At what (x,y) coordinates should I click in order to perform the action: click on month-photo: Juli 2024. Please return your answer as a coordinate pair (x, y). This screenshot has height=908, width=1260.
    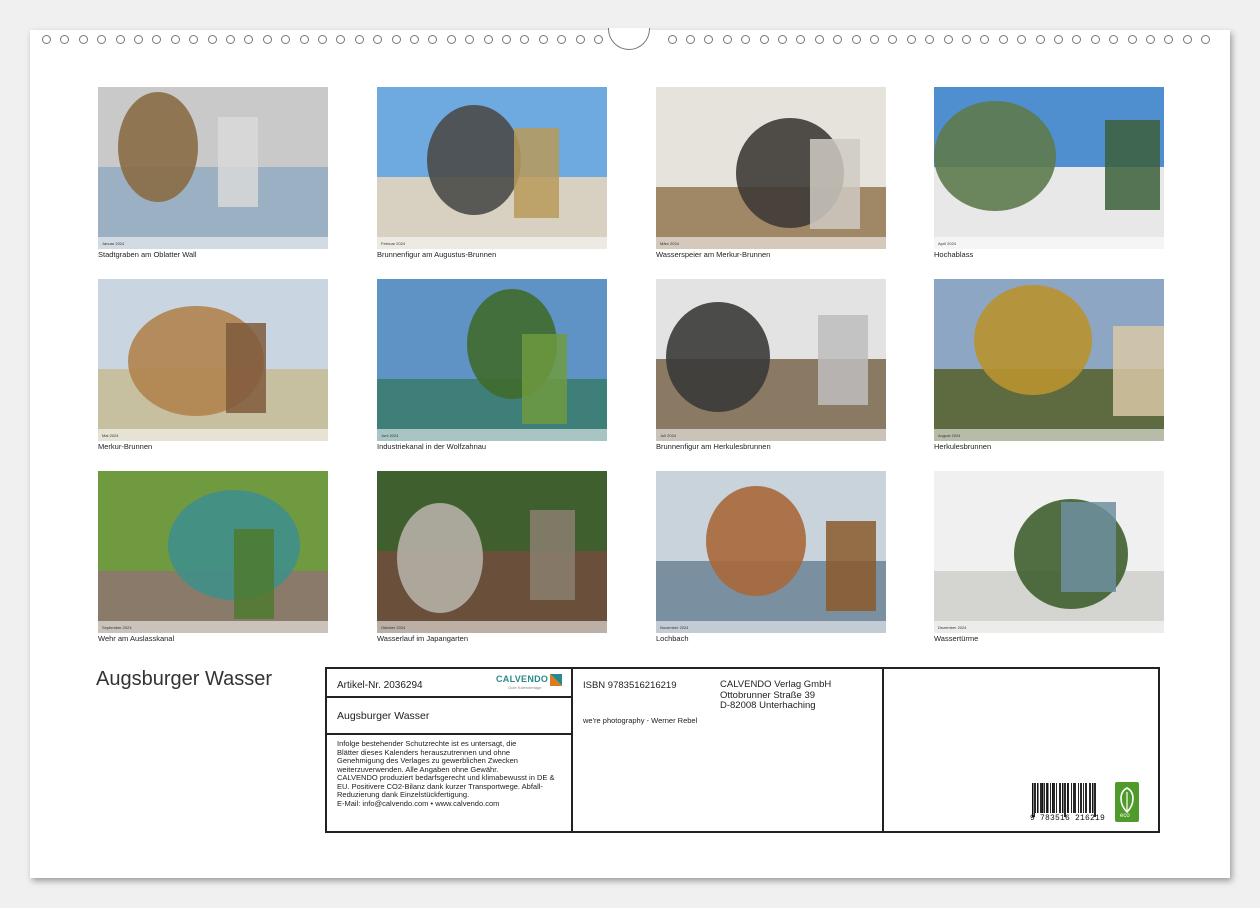
    Looking at the image, I should click on (771, 360).